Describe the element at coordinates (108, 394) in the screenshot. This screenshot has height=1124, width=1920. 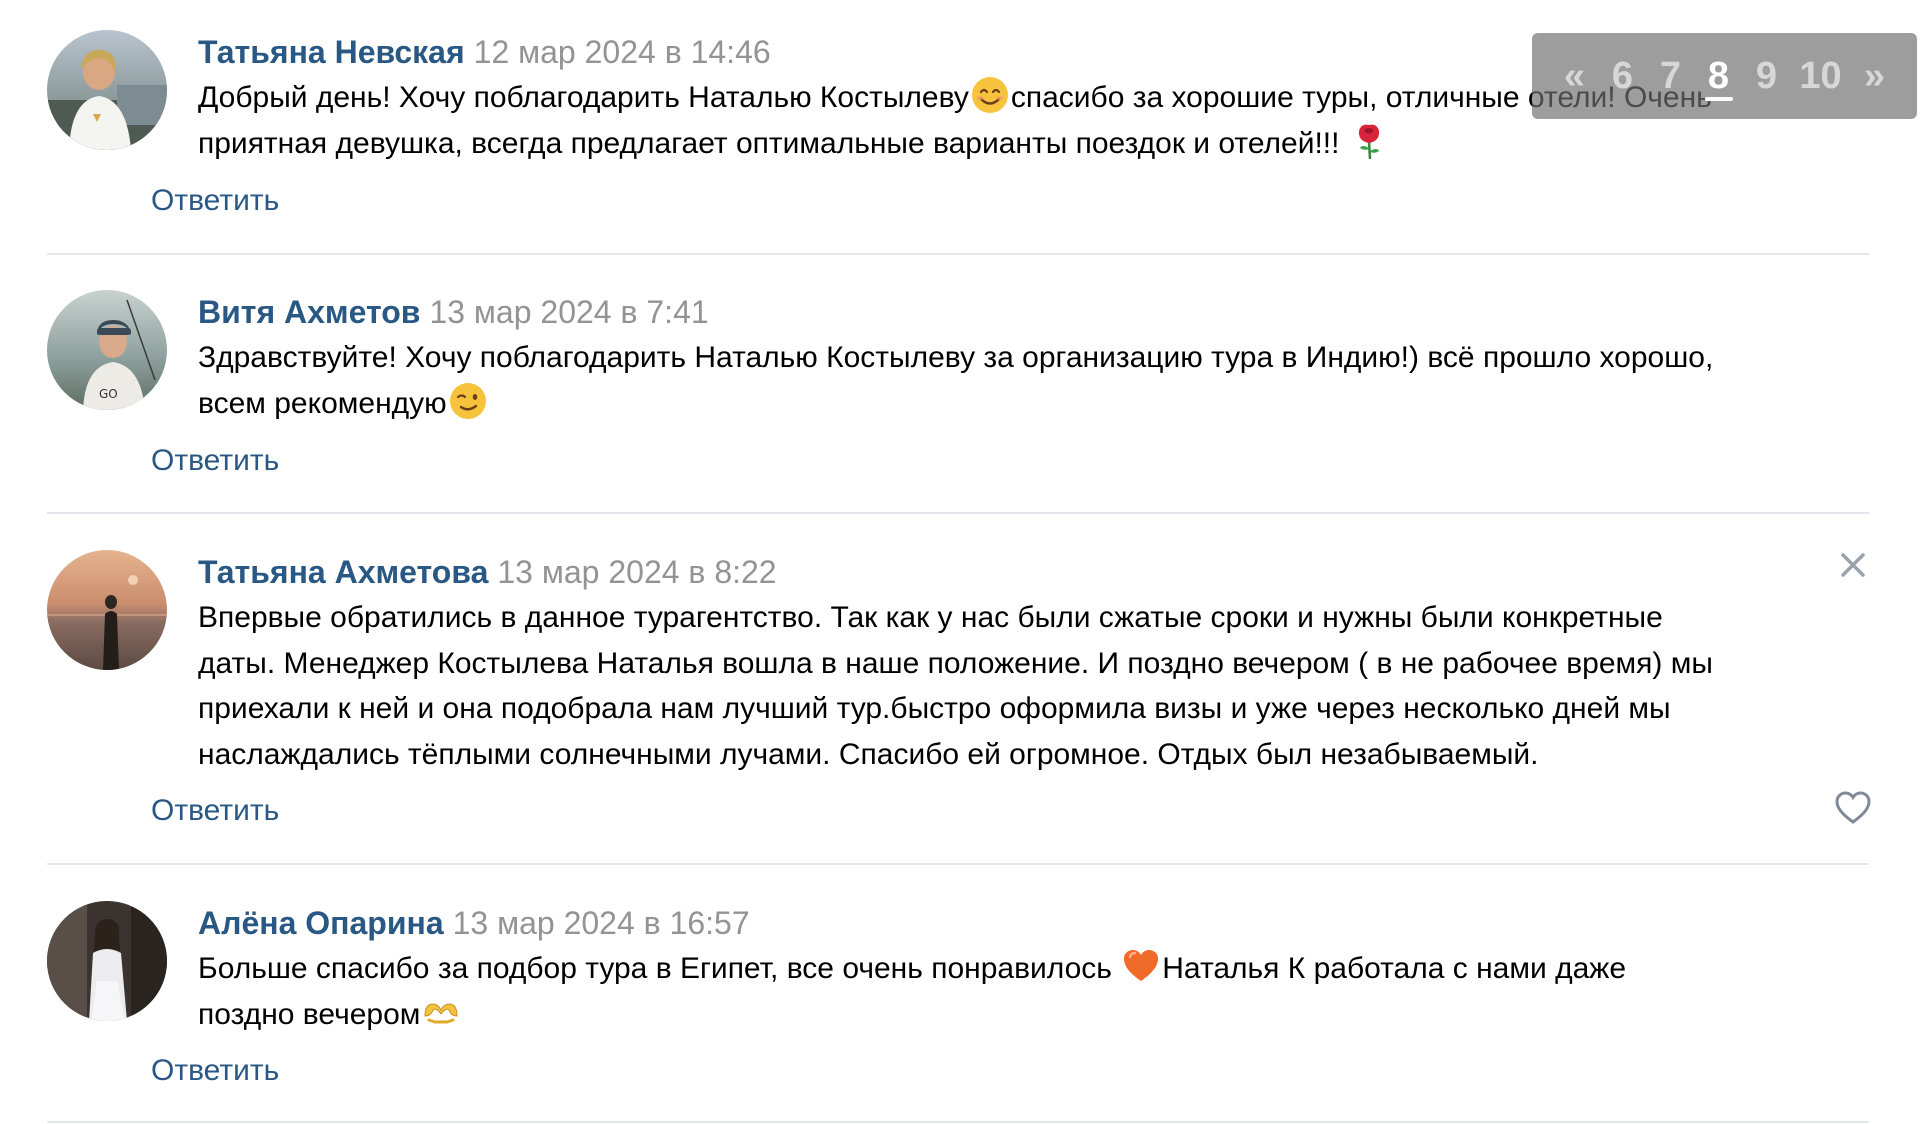
I see `svg-text: GO` at that location.